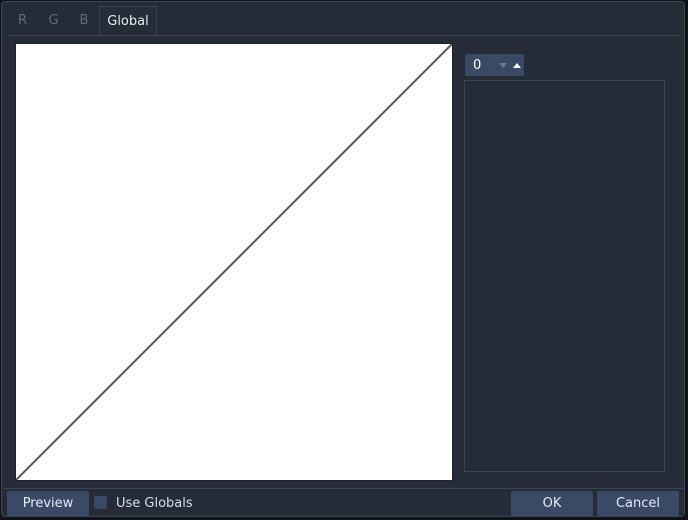 The width and height of the screenshot is (688, 520). I want to click on down-arrow-icon, so click(504, 65).